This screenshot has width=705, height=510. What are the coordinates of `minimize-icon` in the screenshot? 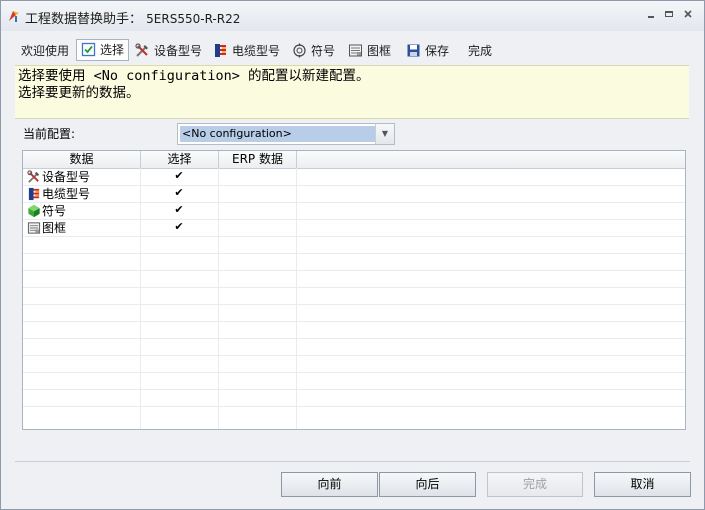 It's located at (651, 17).